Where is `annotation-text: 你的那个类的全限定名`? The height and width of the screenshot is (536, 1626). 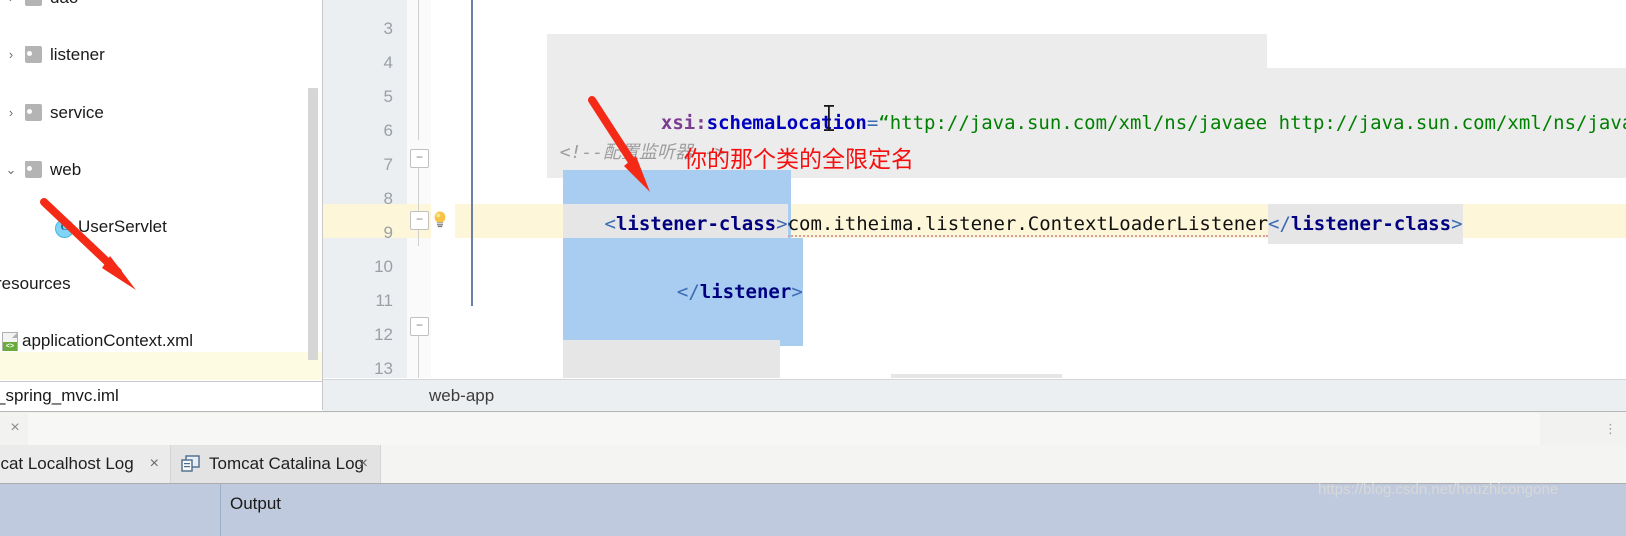
annotation-text: 你的那个类的全限定名 is located at coordinates (799, 160).